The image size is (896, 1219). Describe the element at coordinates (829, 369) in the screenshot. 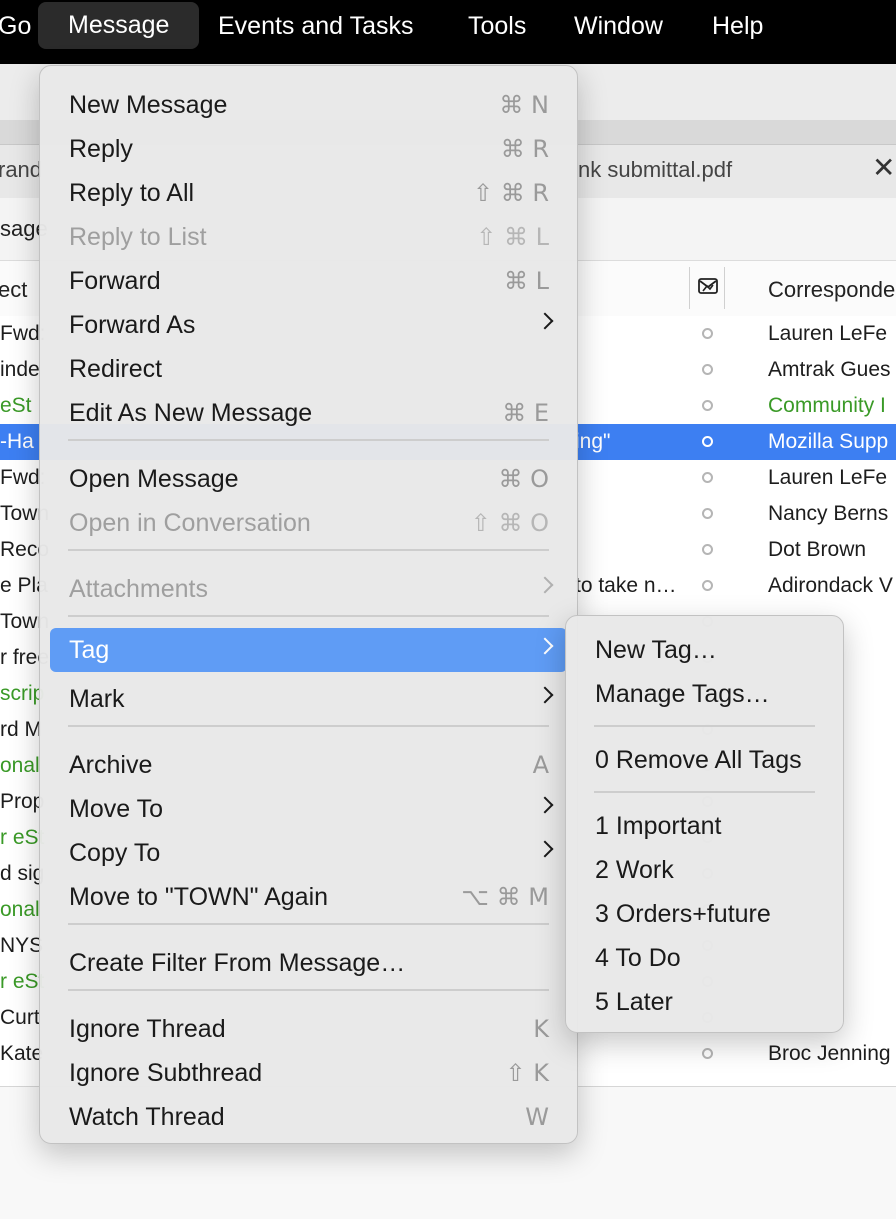

I see `row-correspondent: Amtrak Gues` at that location.